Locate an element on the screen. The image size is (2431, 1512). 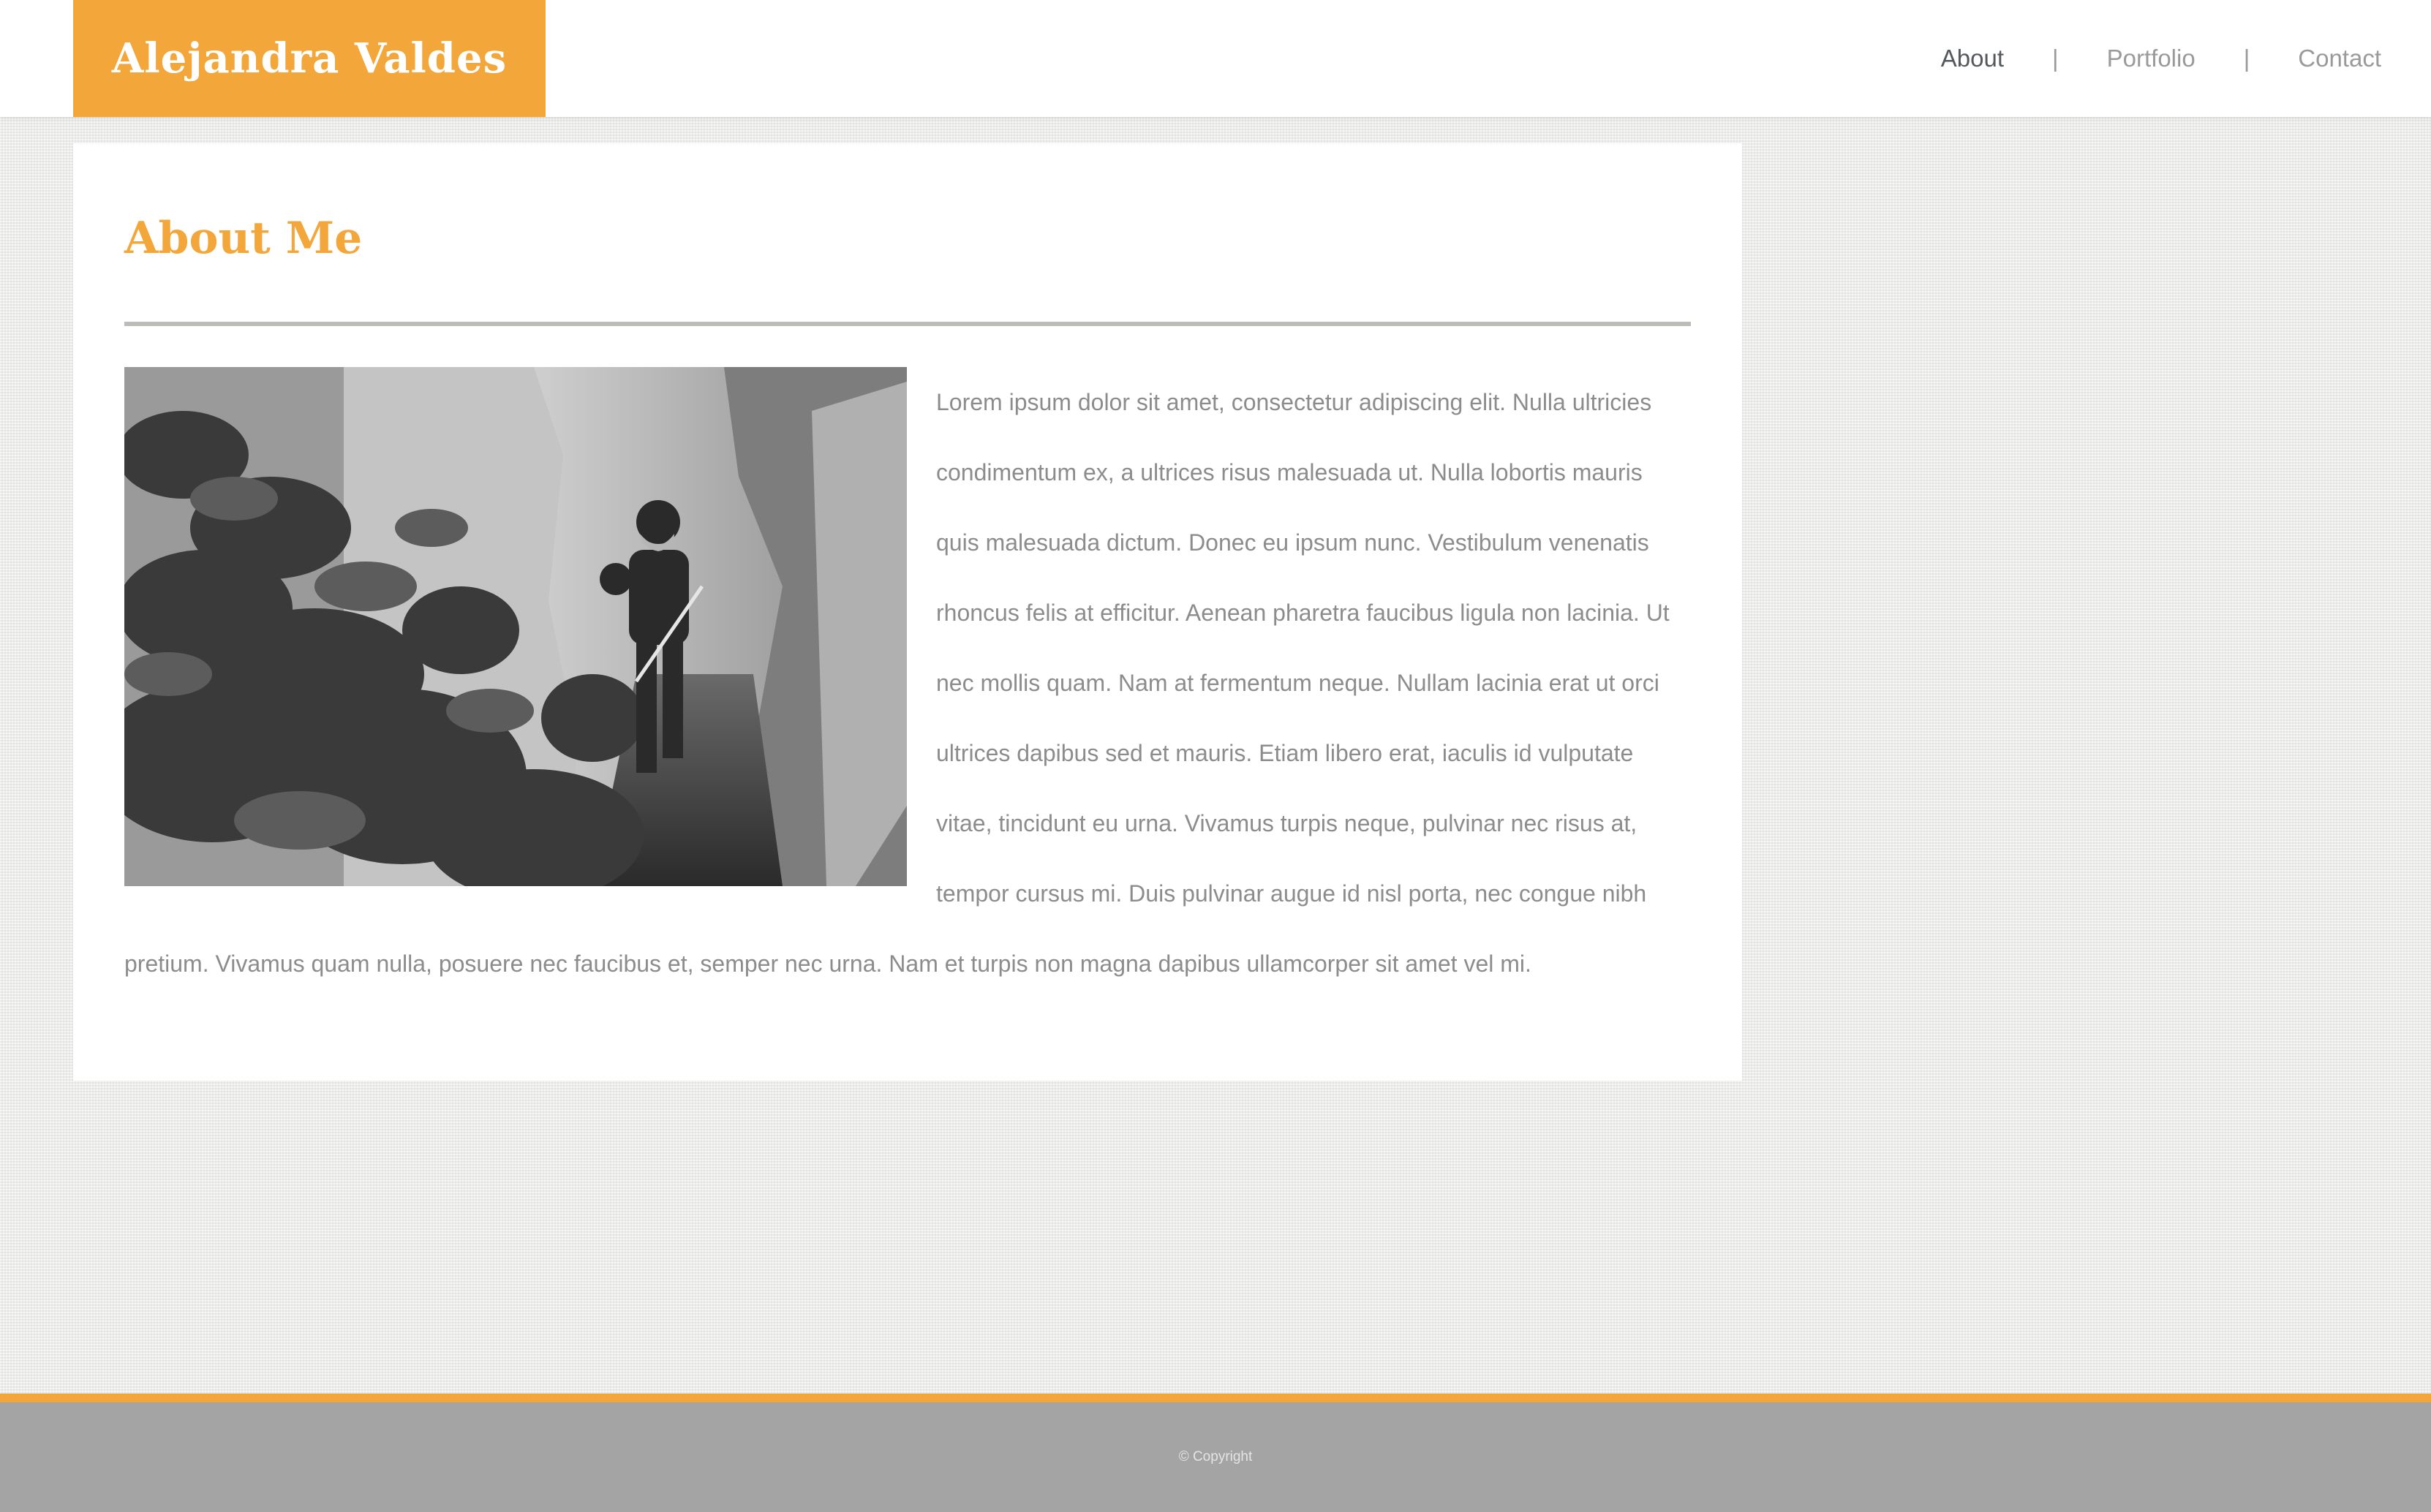
profile-photo is located at coordinates (515, 626).